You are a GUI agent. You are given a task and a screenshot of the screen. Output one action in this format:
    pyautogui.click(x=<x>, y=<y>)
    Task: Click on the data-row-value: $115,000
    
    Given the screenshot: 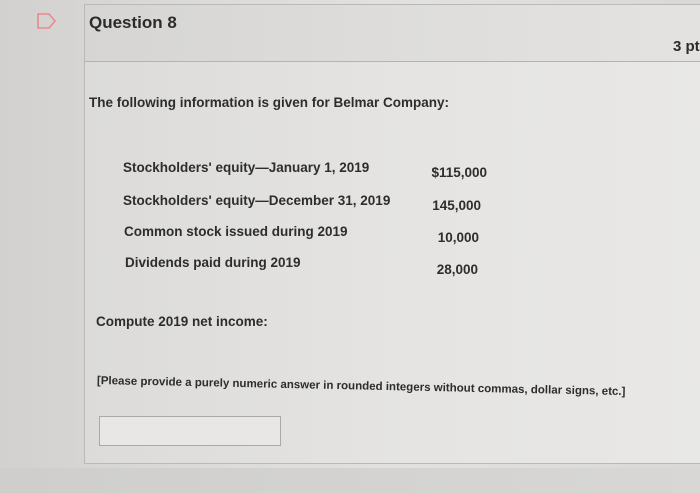 What is the action you would take?
    pyautogui.click(x=459, y=172)
    